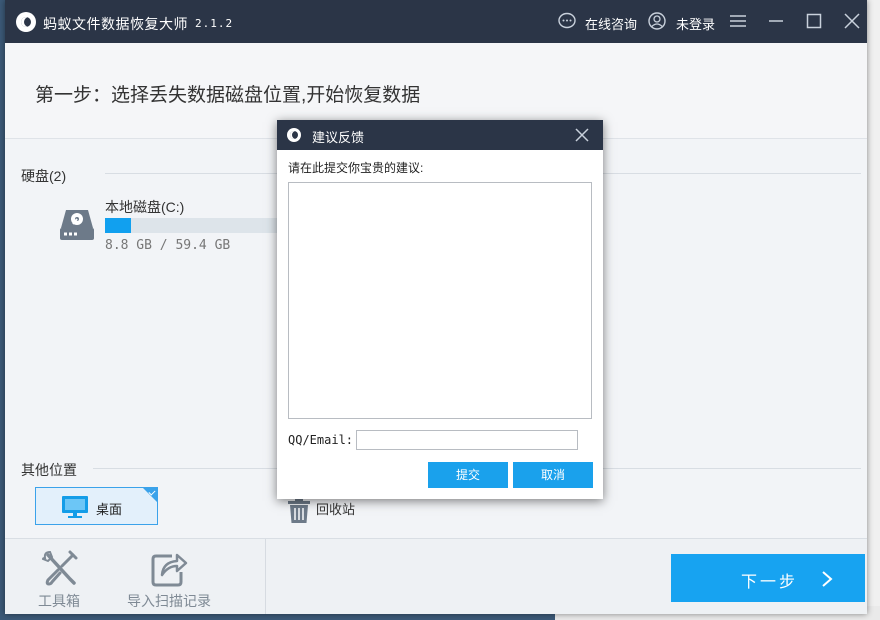  What do you see at coordinates (657, 21) in the screenshot?
I see `user-icon` at bounding box center [657, 21].